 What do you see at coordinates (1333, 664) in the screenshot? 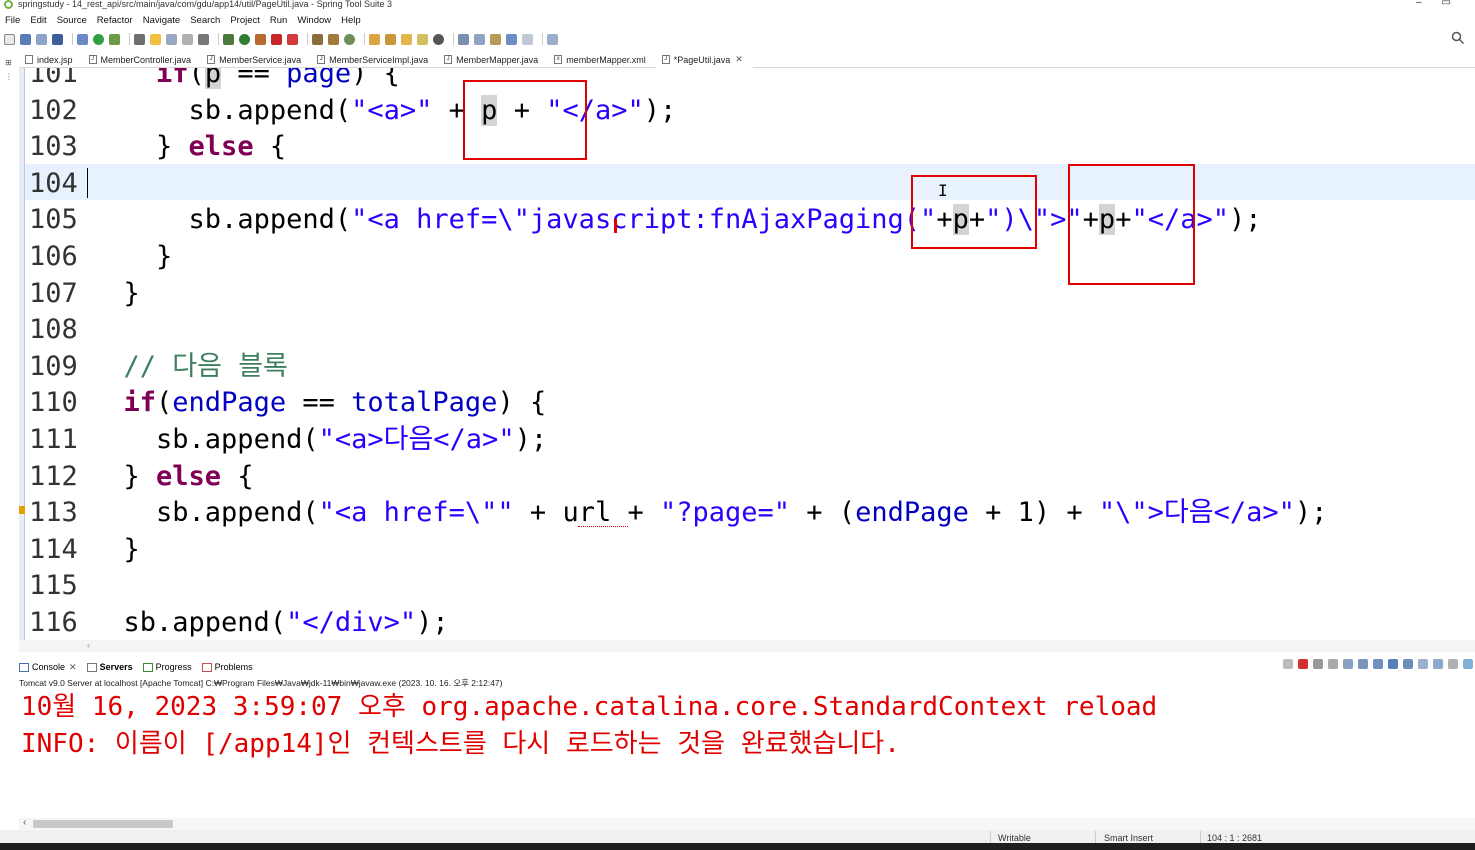
I see `remove-all-terminated-icon` at bounding box center [1333, 664].